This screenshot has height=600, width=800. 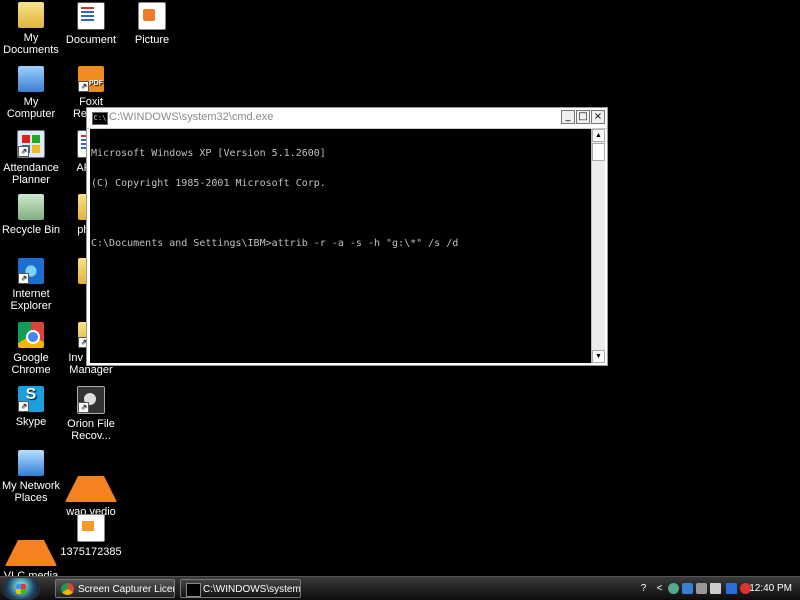 I want to click on desktop-icon-picture: Picture, so click(x=152, y=24).